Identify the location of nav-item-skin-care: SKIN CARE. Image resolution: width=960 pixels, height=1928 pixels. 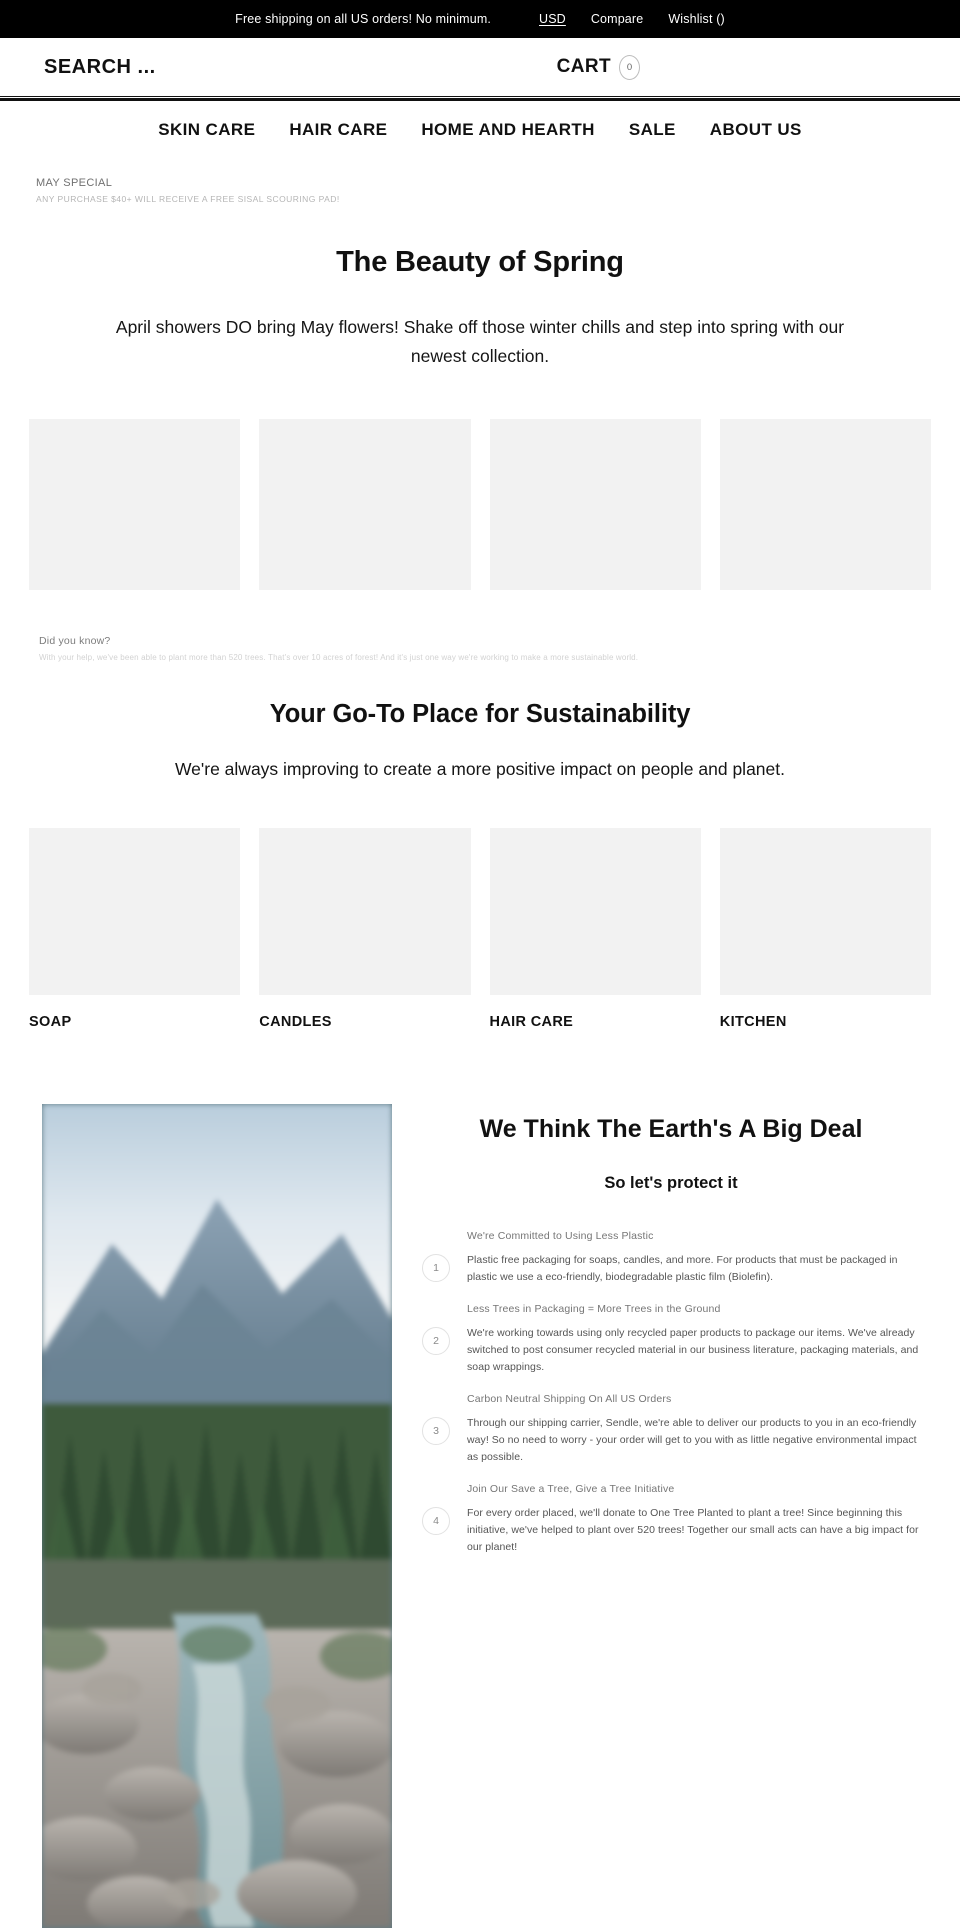
(206, 130).